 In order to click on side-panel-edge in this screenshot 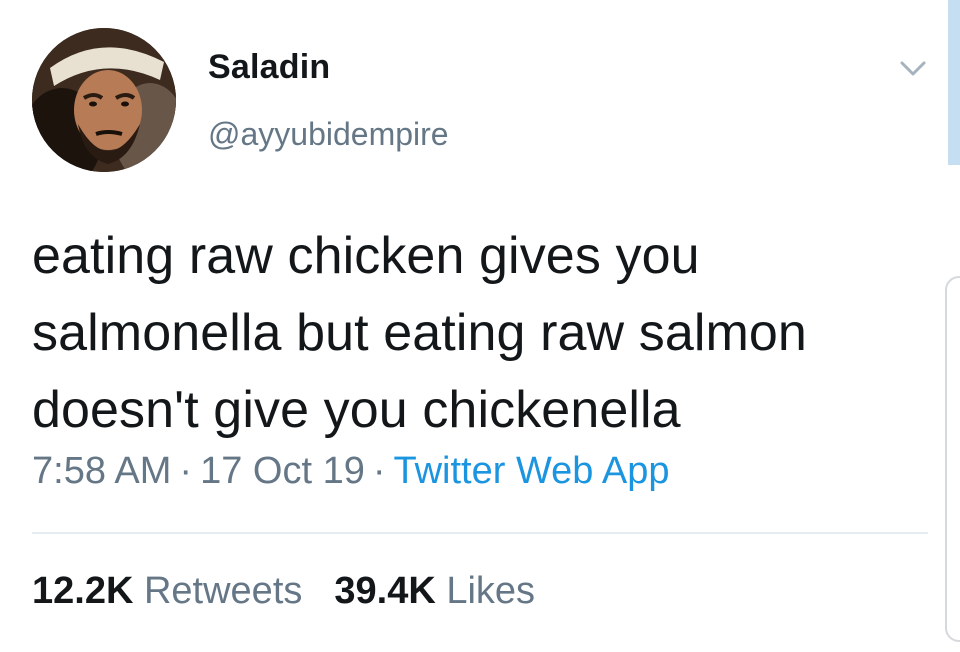, I will do `click(952, 459)`.